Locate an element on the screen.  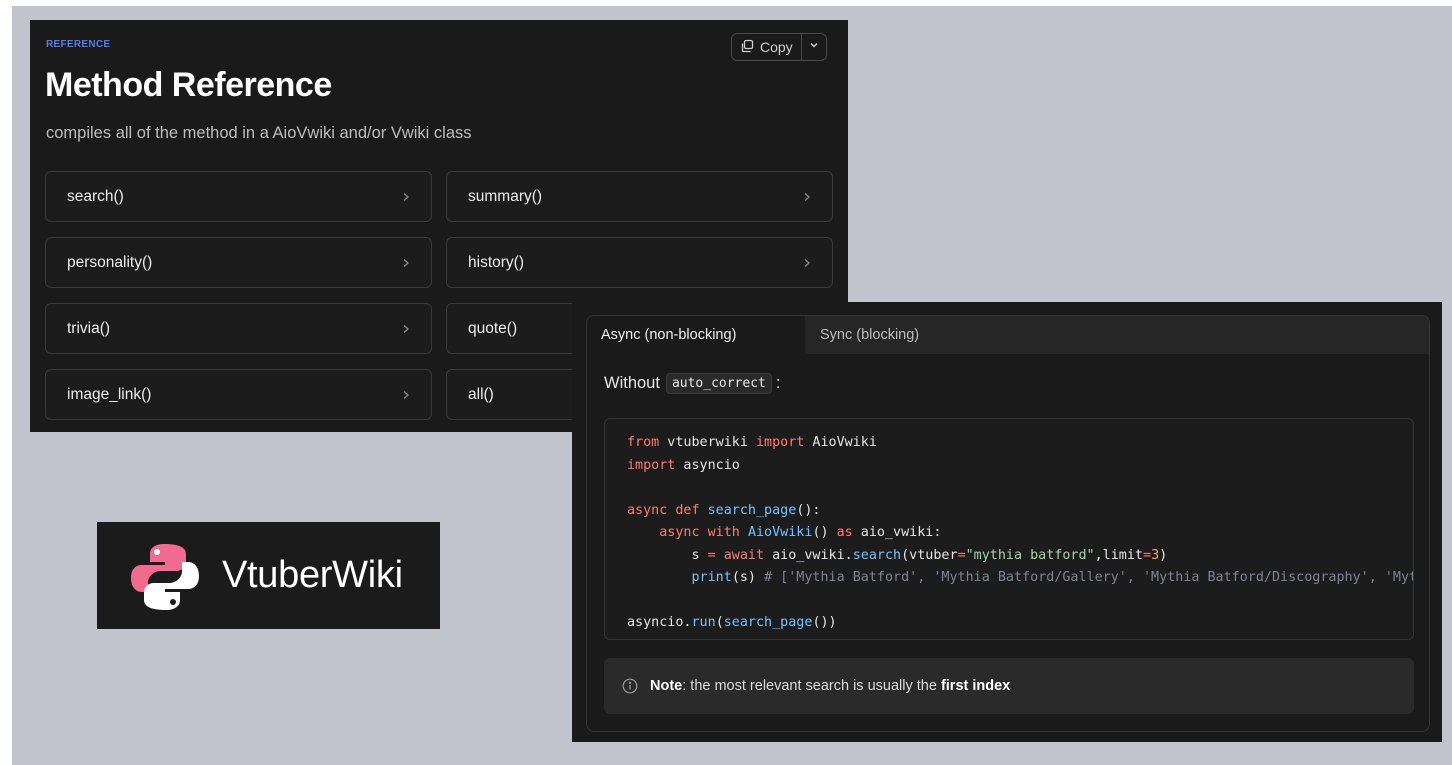
chevron-down-icon is located at coordinates (814, 47).